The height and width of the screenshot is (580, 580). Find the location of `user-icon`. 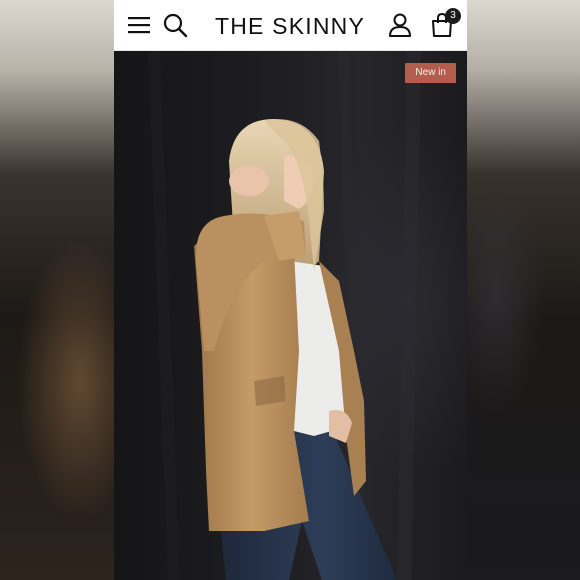

user-icon is located at coordinates (400, 25).